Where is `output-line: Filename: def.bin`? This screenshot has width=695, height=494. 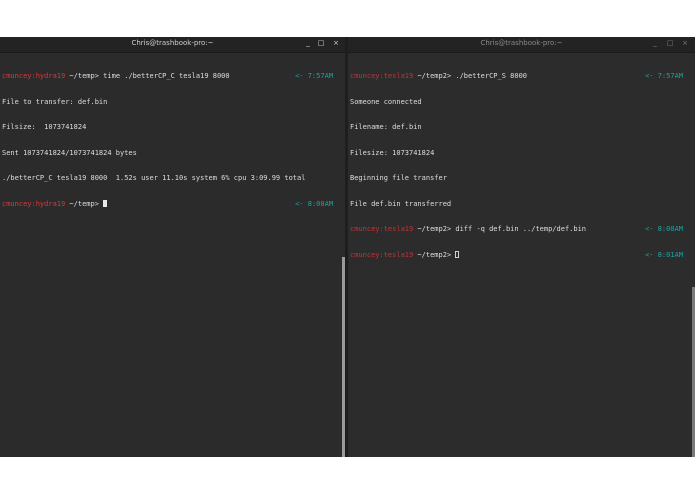
output-line: Filename: def.bin is located at coordinates (386, 127).